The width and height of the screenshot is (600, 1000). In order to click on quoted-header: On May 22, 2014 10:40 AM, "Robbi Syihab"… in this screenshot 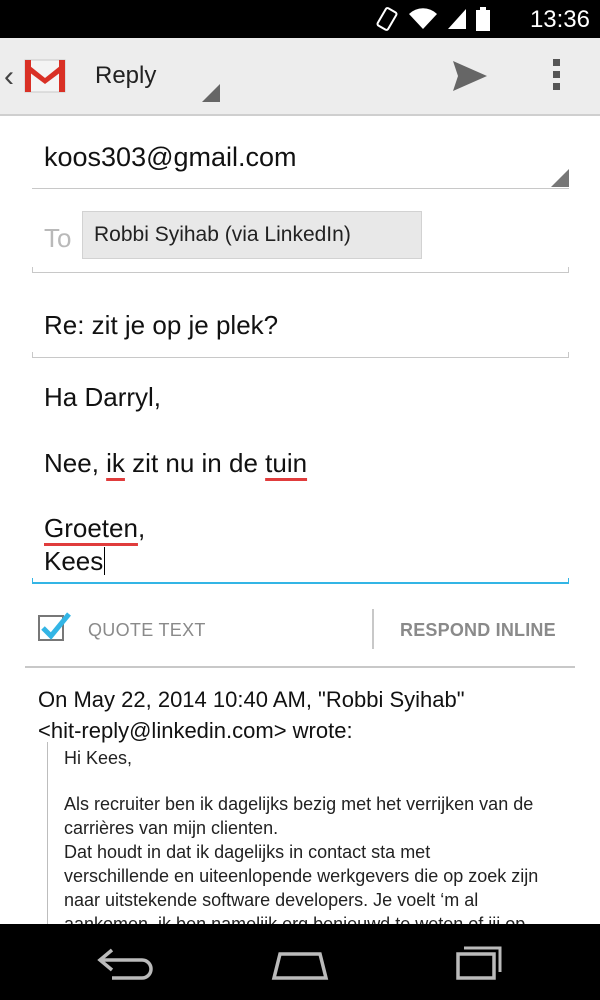, I will do `click(308, 715)`.